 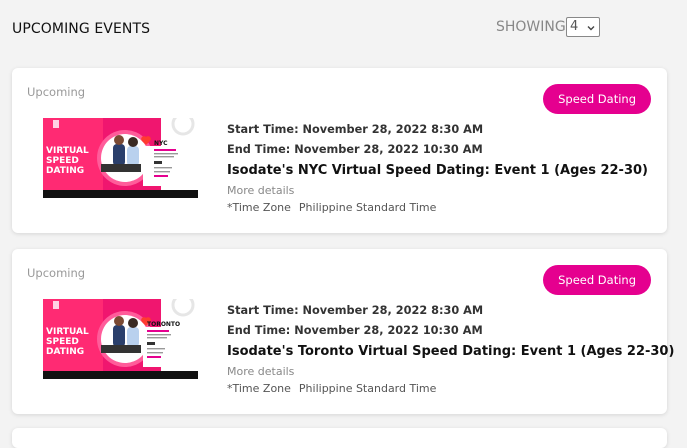 What do you see at coordinates (81, 29) in the screenshot?
I see `page-title: UPCOMING EVENTS` at bounding box center [81, 29].